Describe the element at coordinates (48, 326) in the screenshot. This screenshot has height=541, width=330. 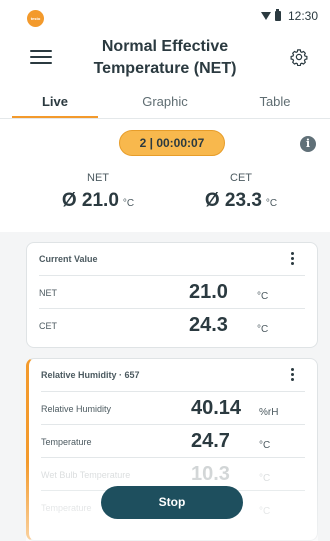
I see `row-label: CET` at that location.